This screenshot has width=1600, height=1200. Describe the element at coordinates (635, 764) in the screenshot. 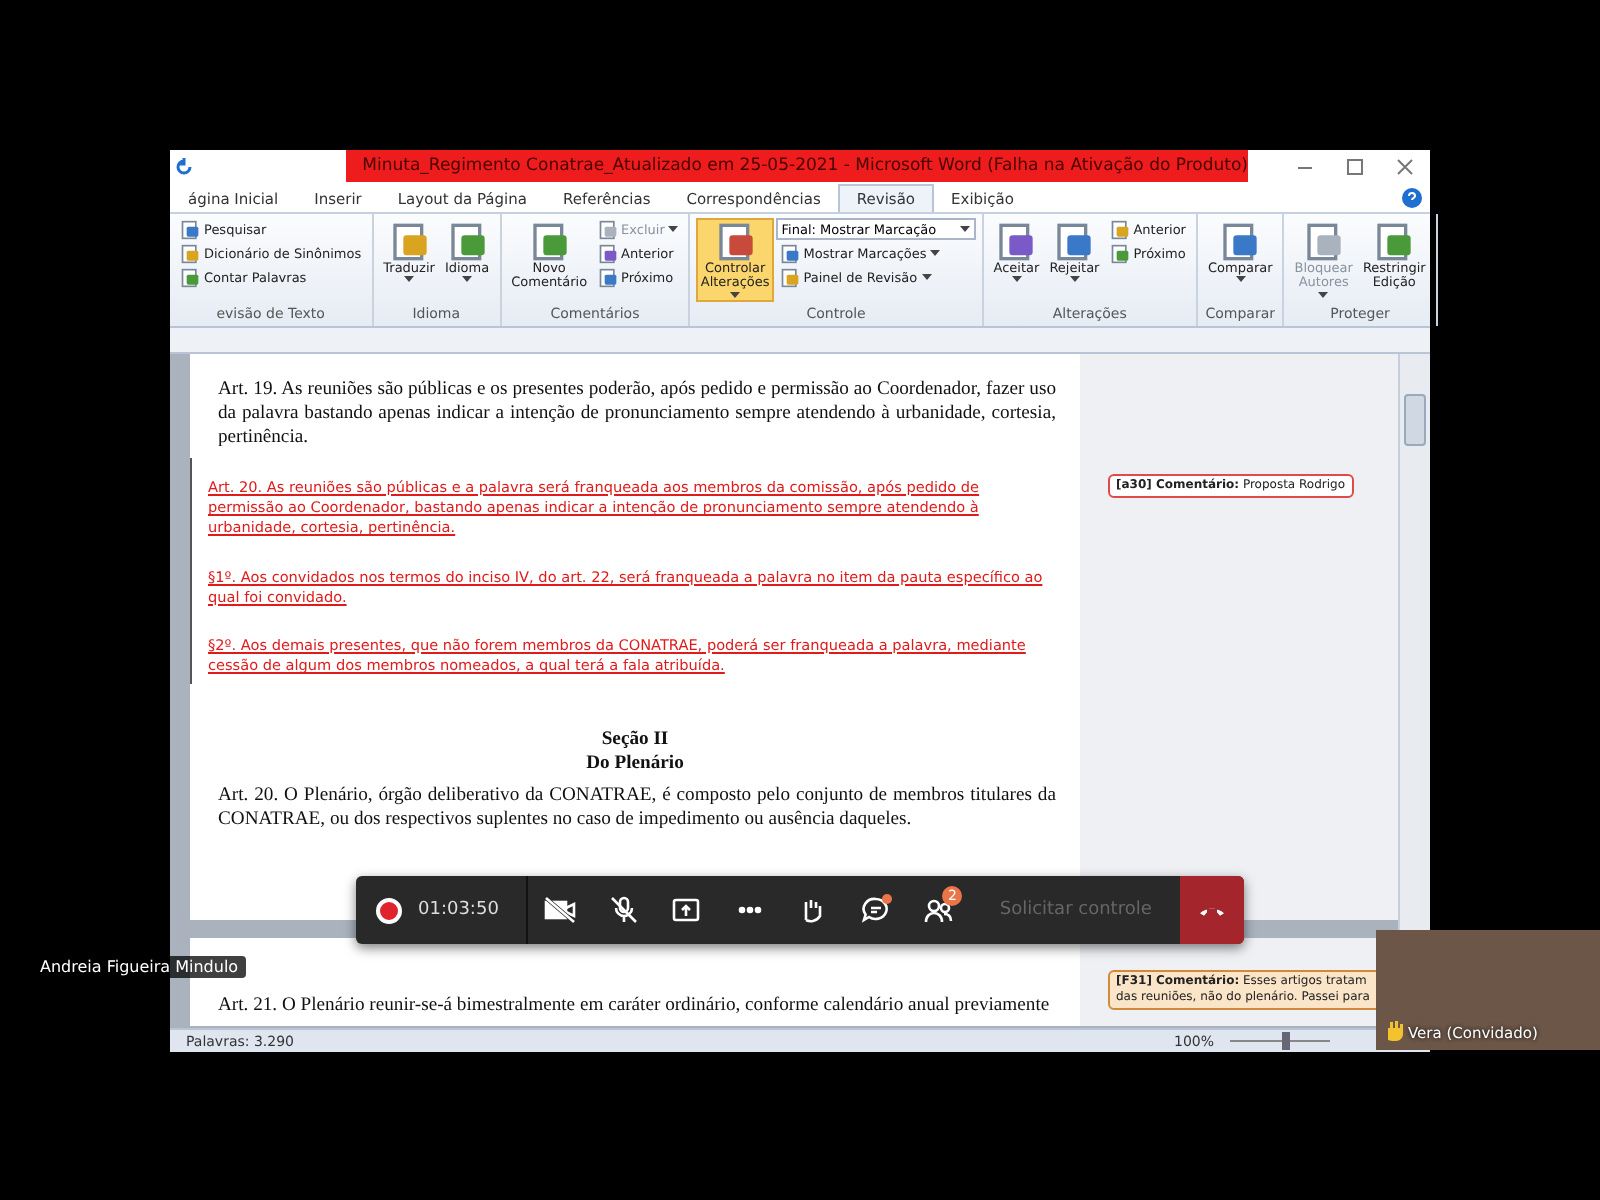

I see `section-heading: Do Plenário` at that location.